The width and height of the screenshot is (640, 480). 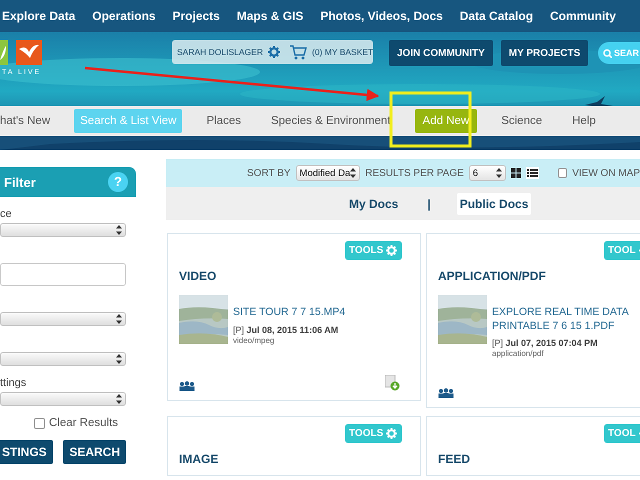 I want to click on per-page-label: RESULTS PER PAGE, so click(x=414, y=173).